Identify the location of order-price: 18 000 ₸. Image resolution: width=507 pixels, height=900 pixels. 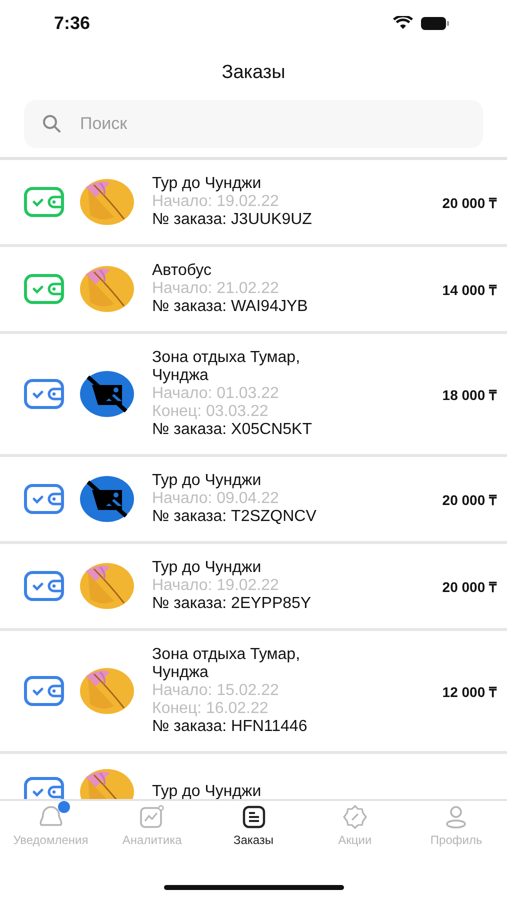
(469, 395).